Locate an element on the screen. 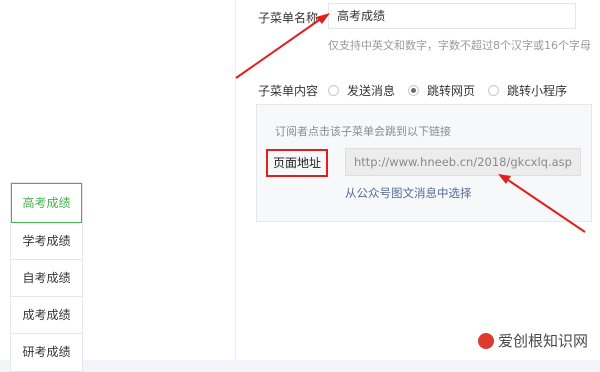 The width and height of the screenshot is (600, 372). watermark-logo-icon is located at coordinates (486, 340).